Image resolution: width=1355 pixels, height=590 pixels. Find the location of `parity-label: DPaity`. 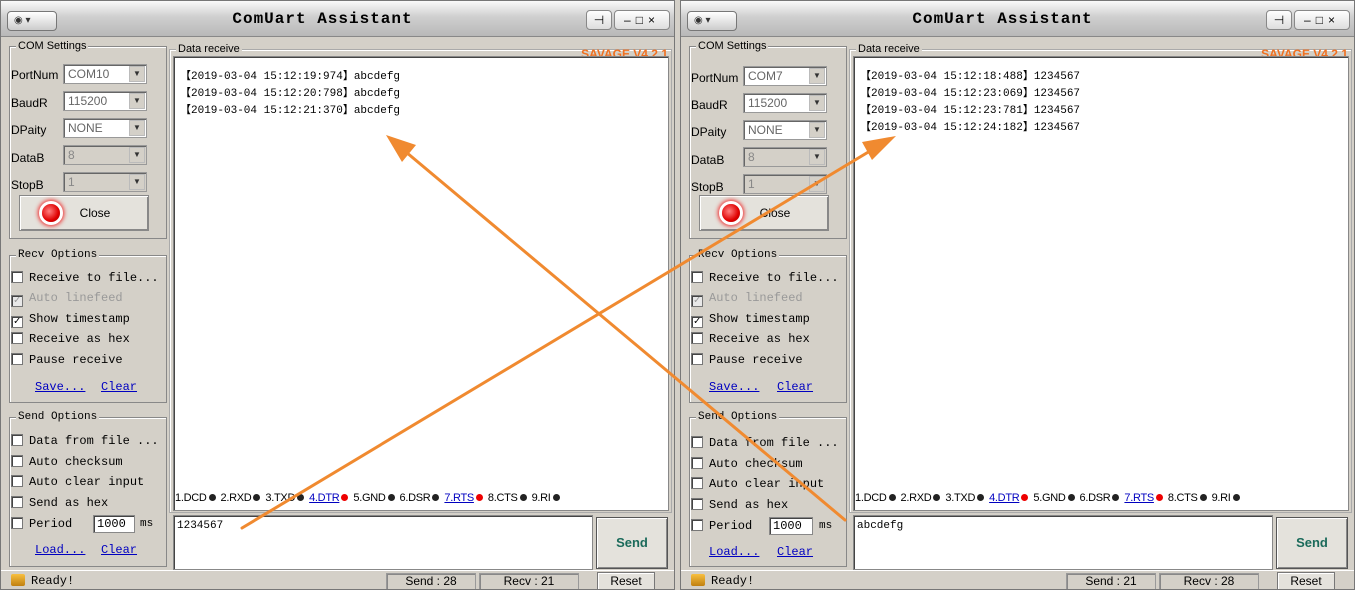

parity-label: DPaity is located at coordinates (29, 130).